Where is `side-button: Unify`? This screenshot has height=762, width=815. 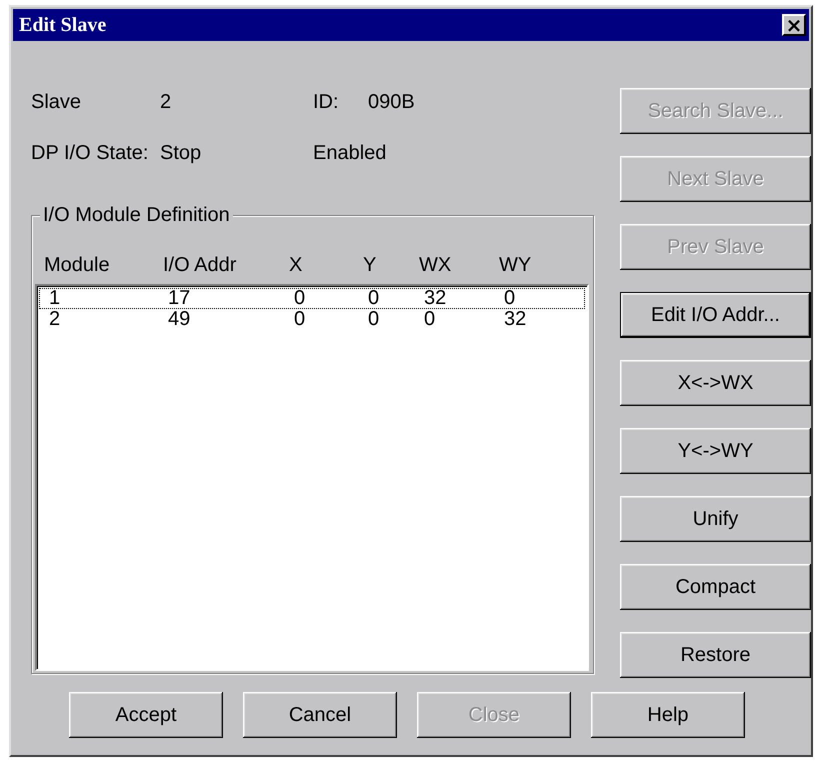 side-button: Unify is located at coordinates (715, 519).